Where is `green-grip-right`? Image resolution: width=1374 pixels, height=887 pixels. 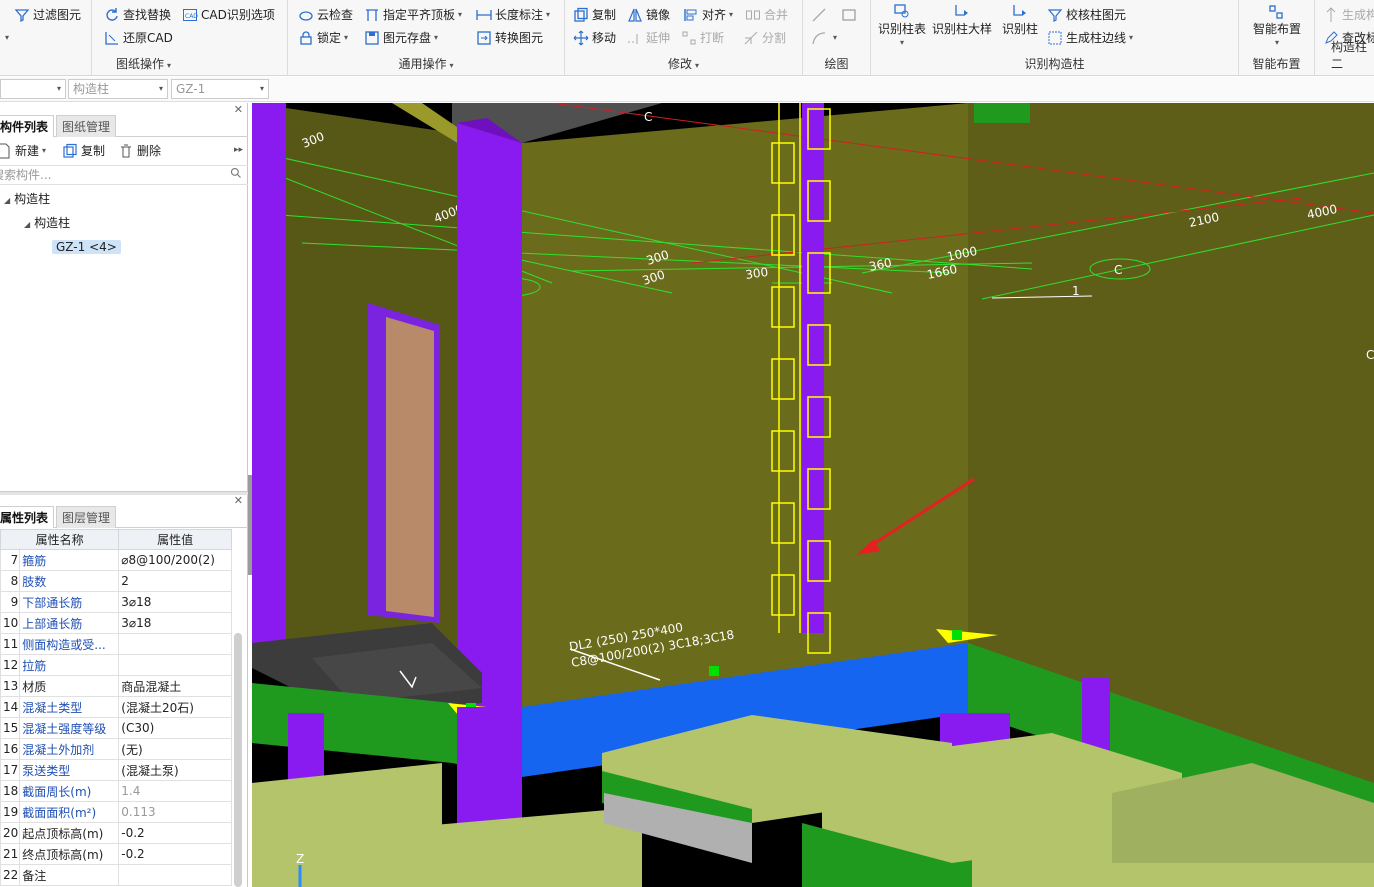 green-grip-right is located at coordinates (957, 635).